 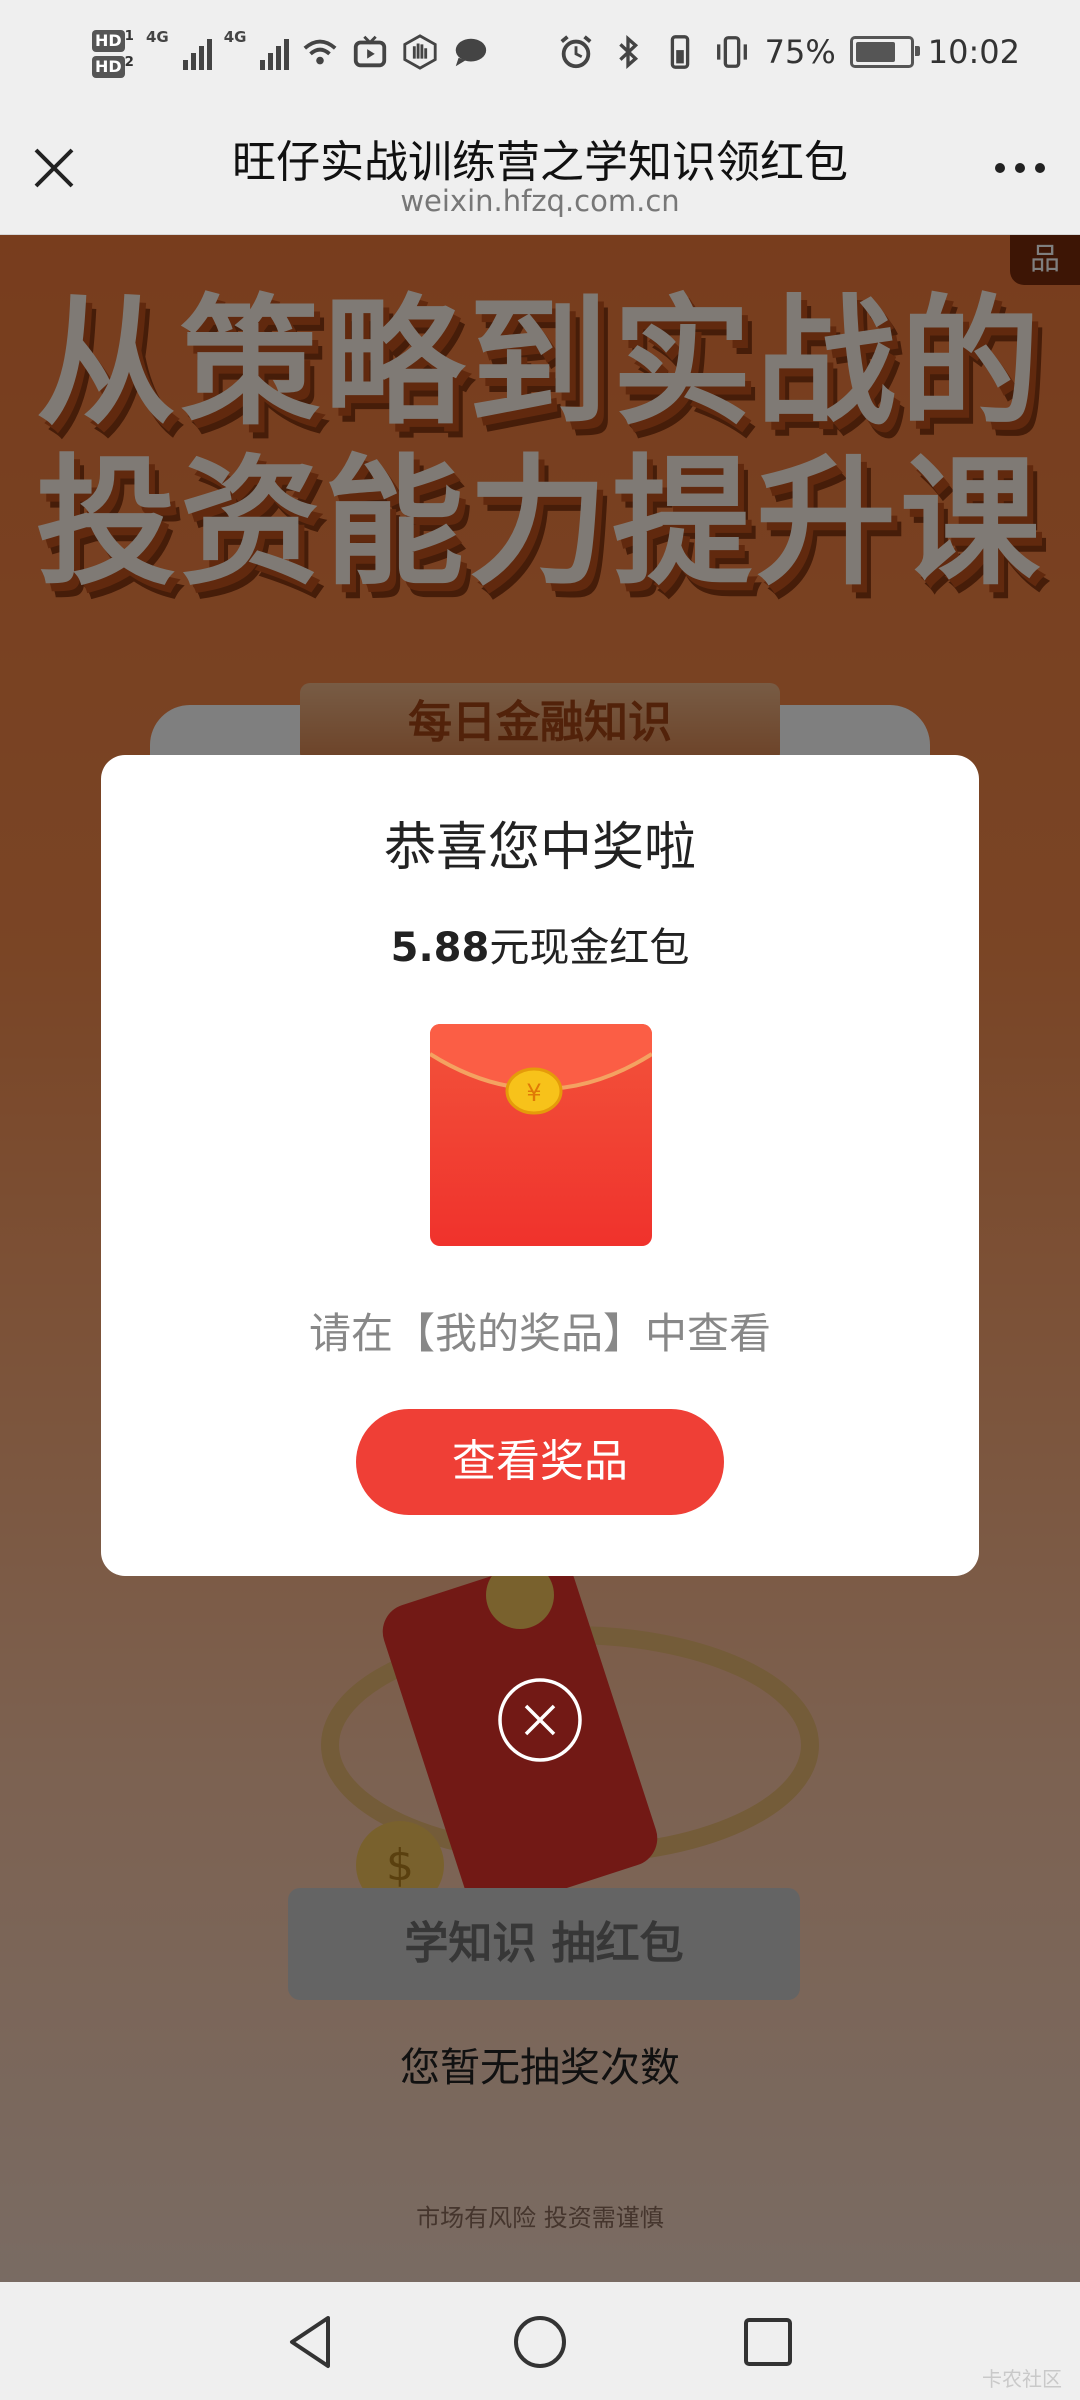 What do you see at coordinates (471, 52) in the screenshot?
I see `chat-icon` at bounding box center [471, 52].